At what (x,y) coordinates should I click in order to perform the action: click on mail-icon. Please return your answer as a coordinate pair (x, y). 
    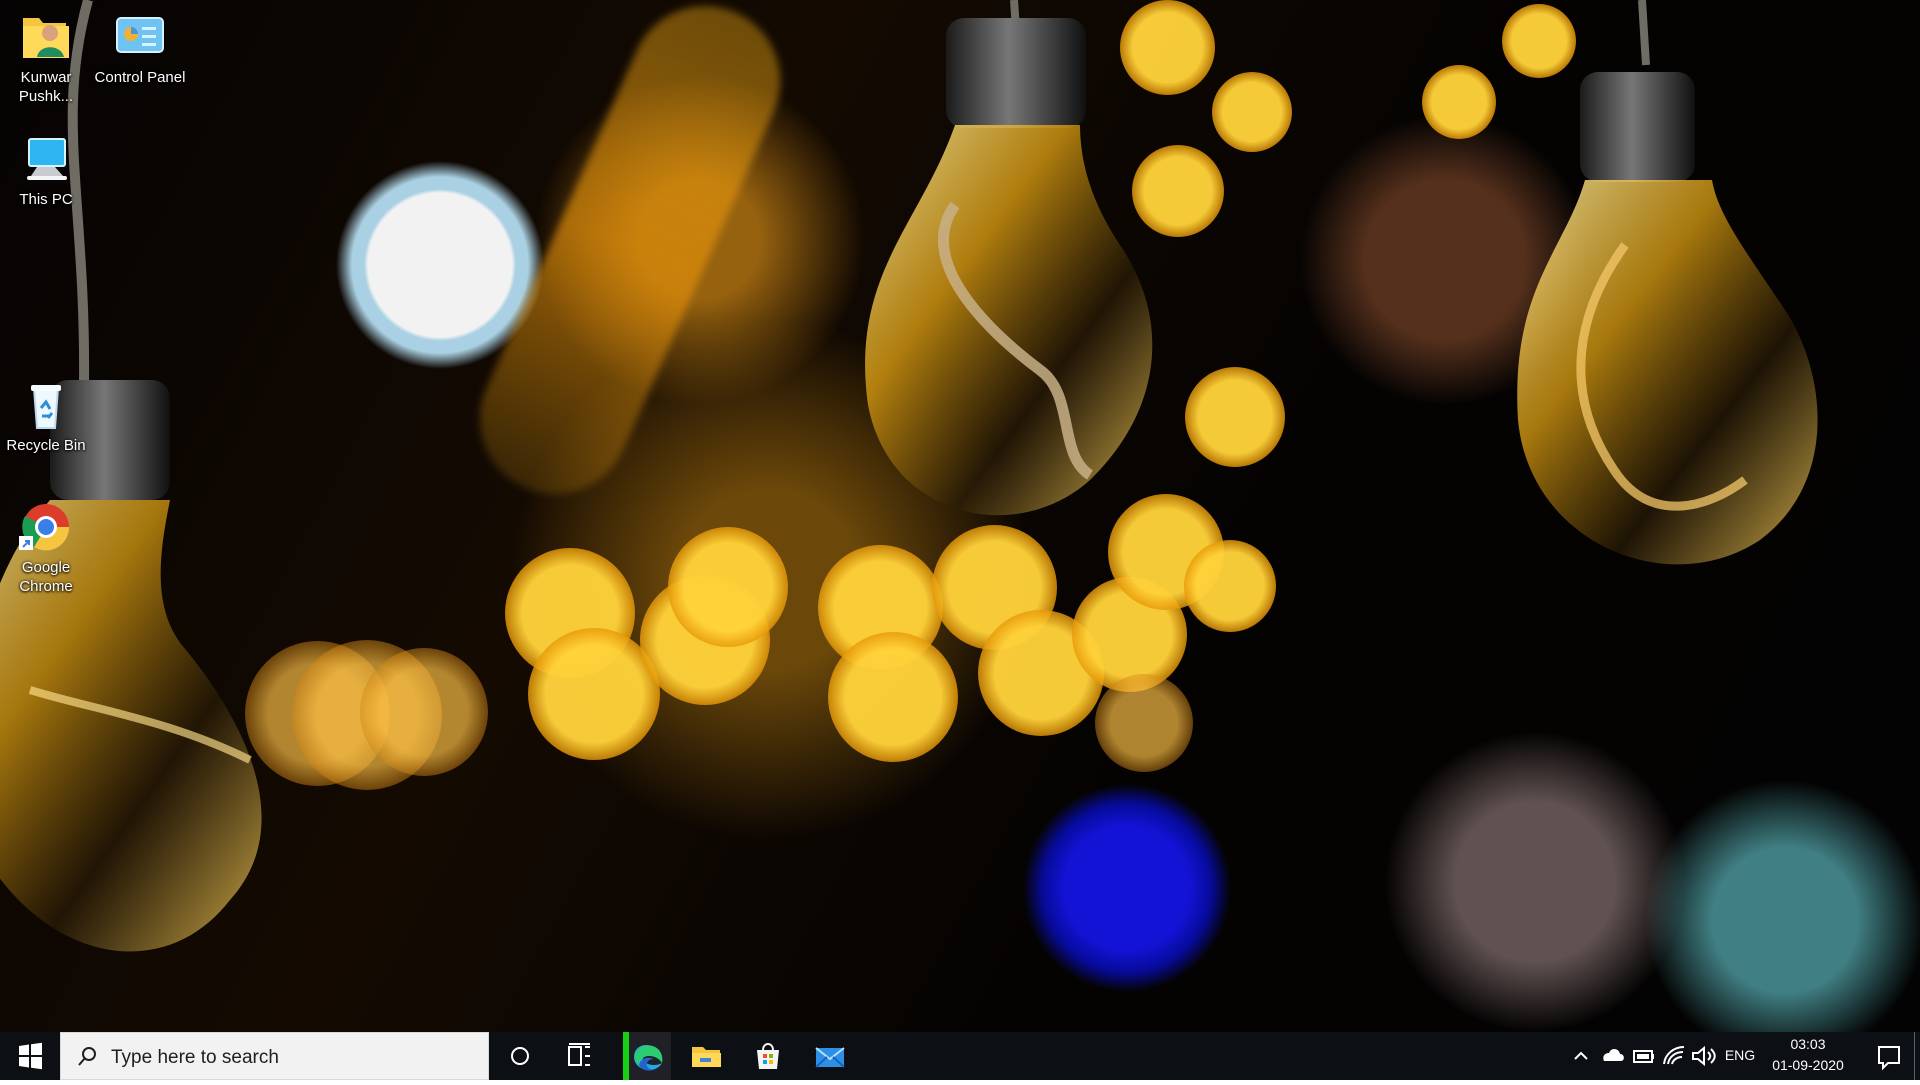
    Looking at the image, I should click on (830, 1057).